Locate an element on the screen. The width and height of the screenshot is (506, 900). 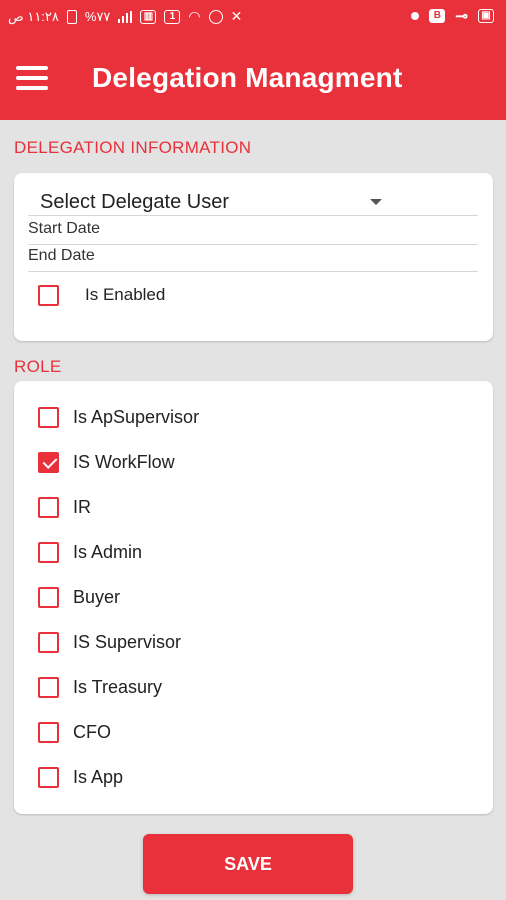
role-row-is-admin: Is Admin is located at coordinates (90, 552).